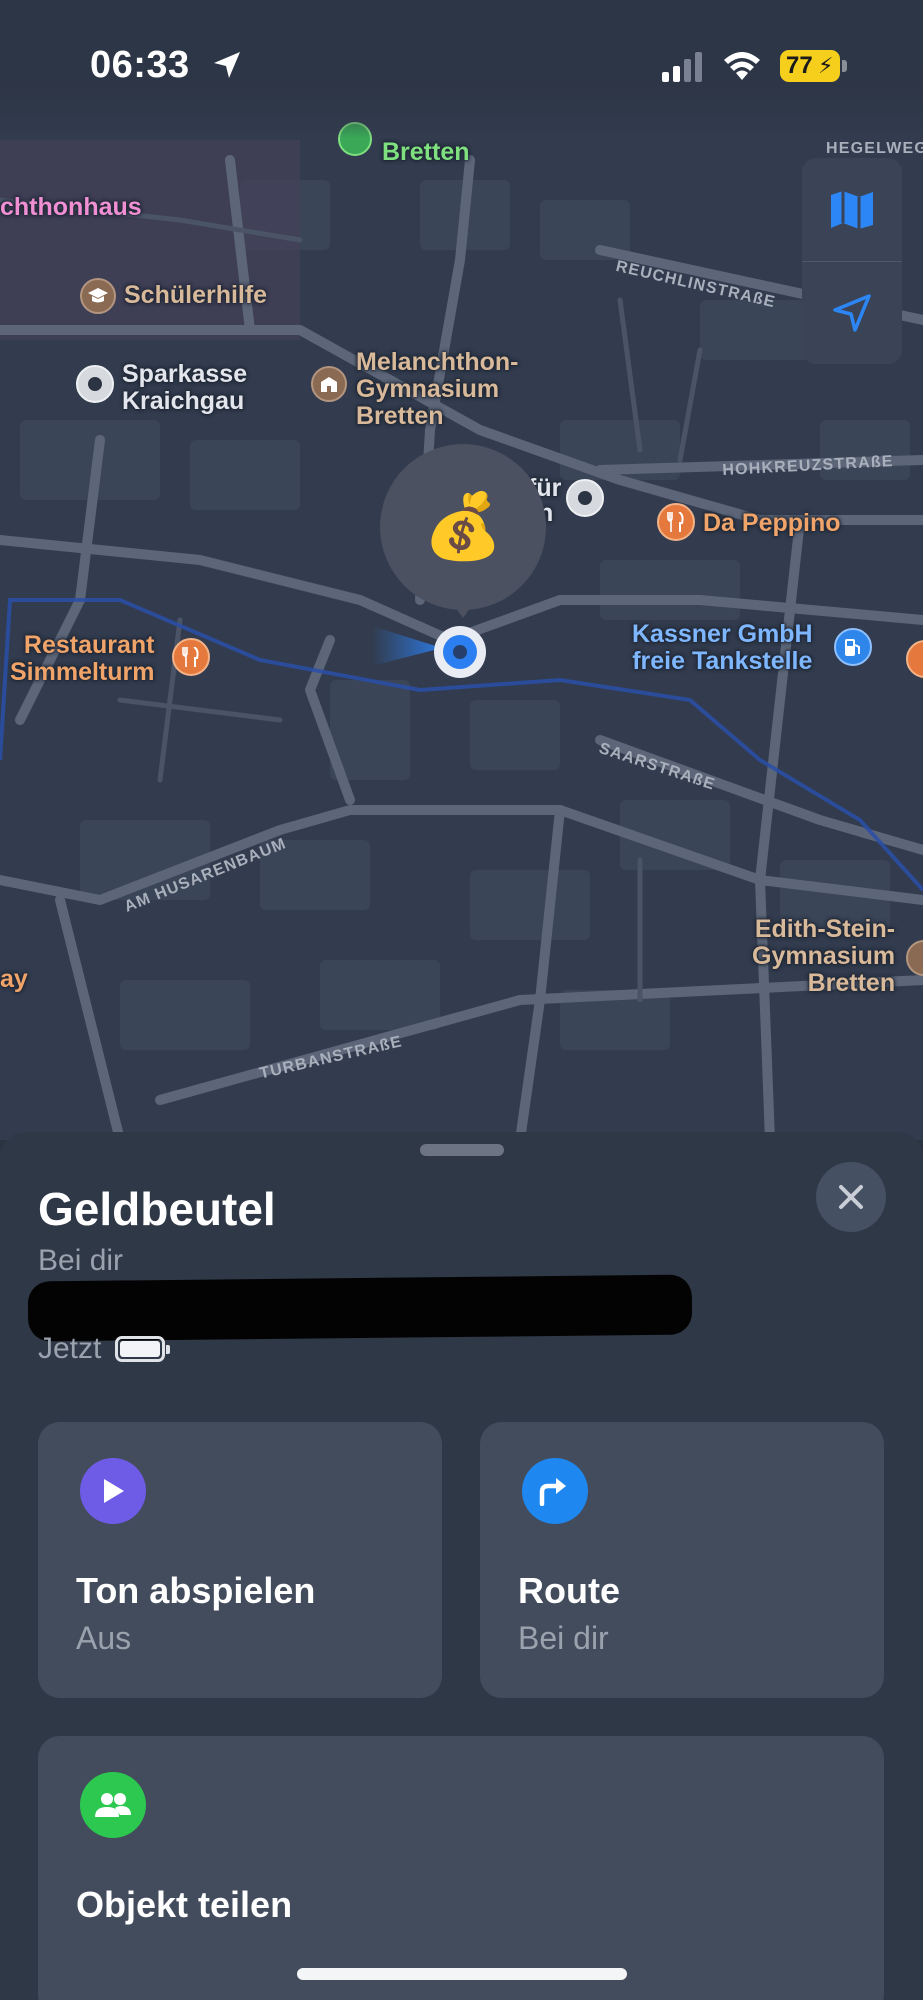  I want to click on last-seen-row: Jetzt, so click(104, 1349).